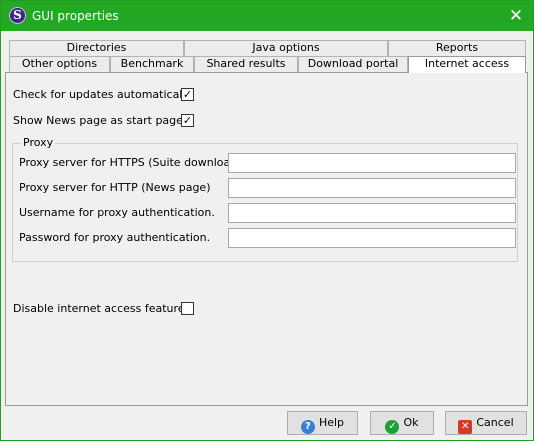 Image resolution: width=534 pixels, height=441 pixels. What do you see at coordinates (457, 48) in the screenshot?
I see `tab-reports: Reports` at bounding box center [457, 48].